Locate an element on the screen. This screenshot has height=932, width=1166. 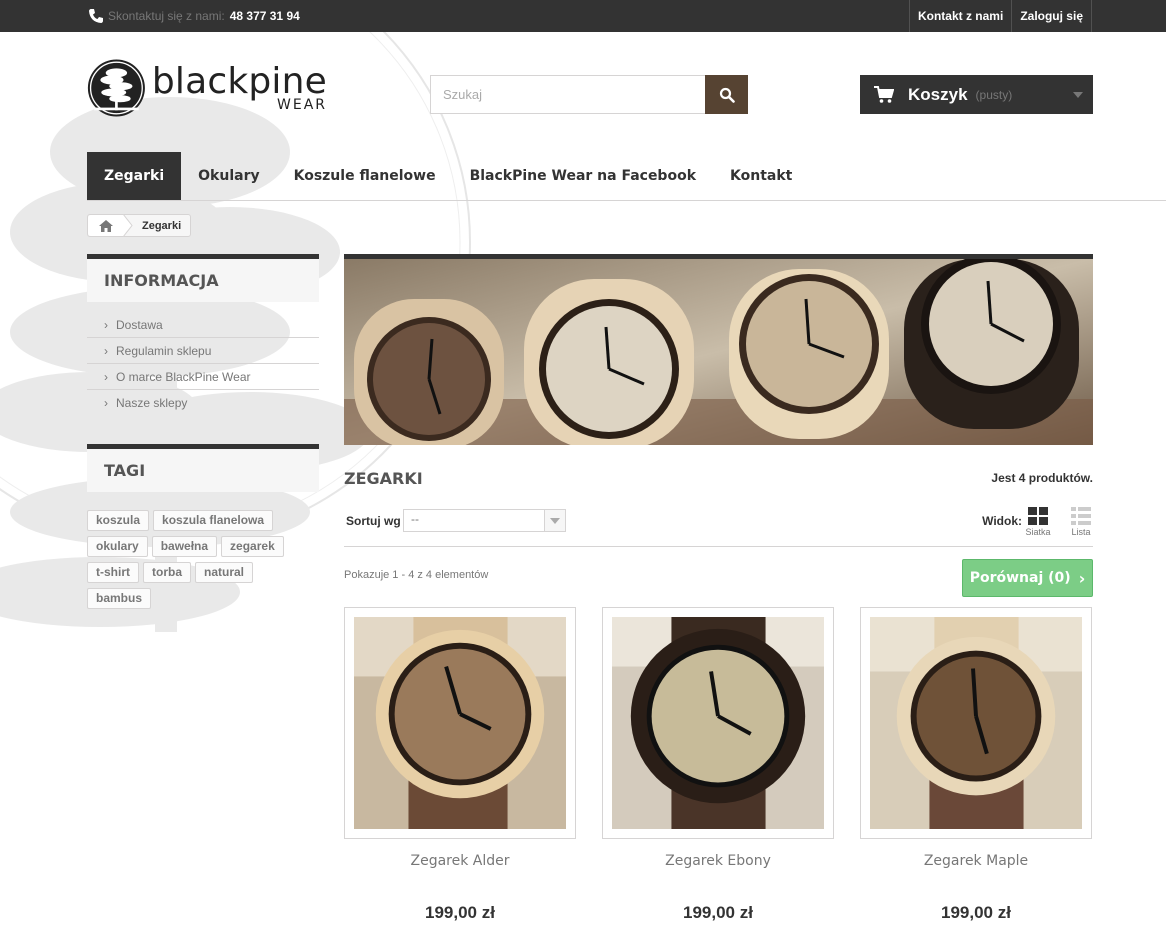
breadcrumb-separator-icon is located at coordinates (128, 225).